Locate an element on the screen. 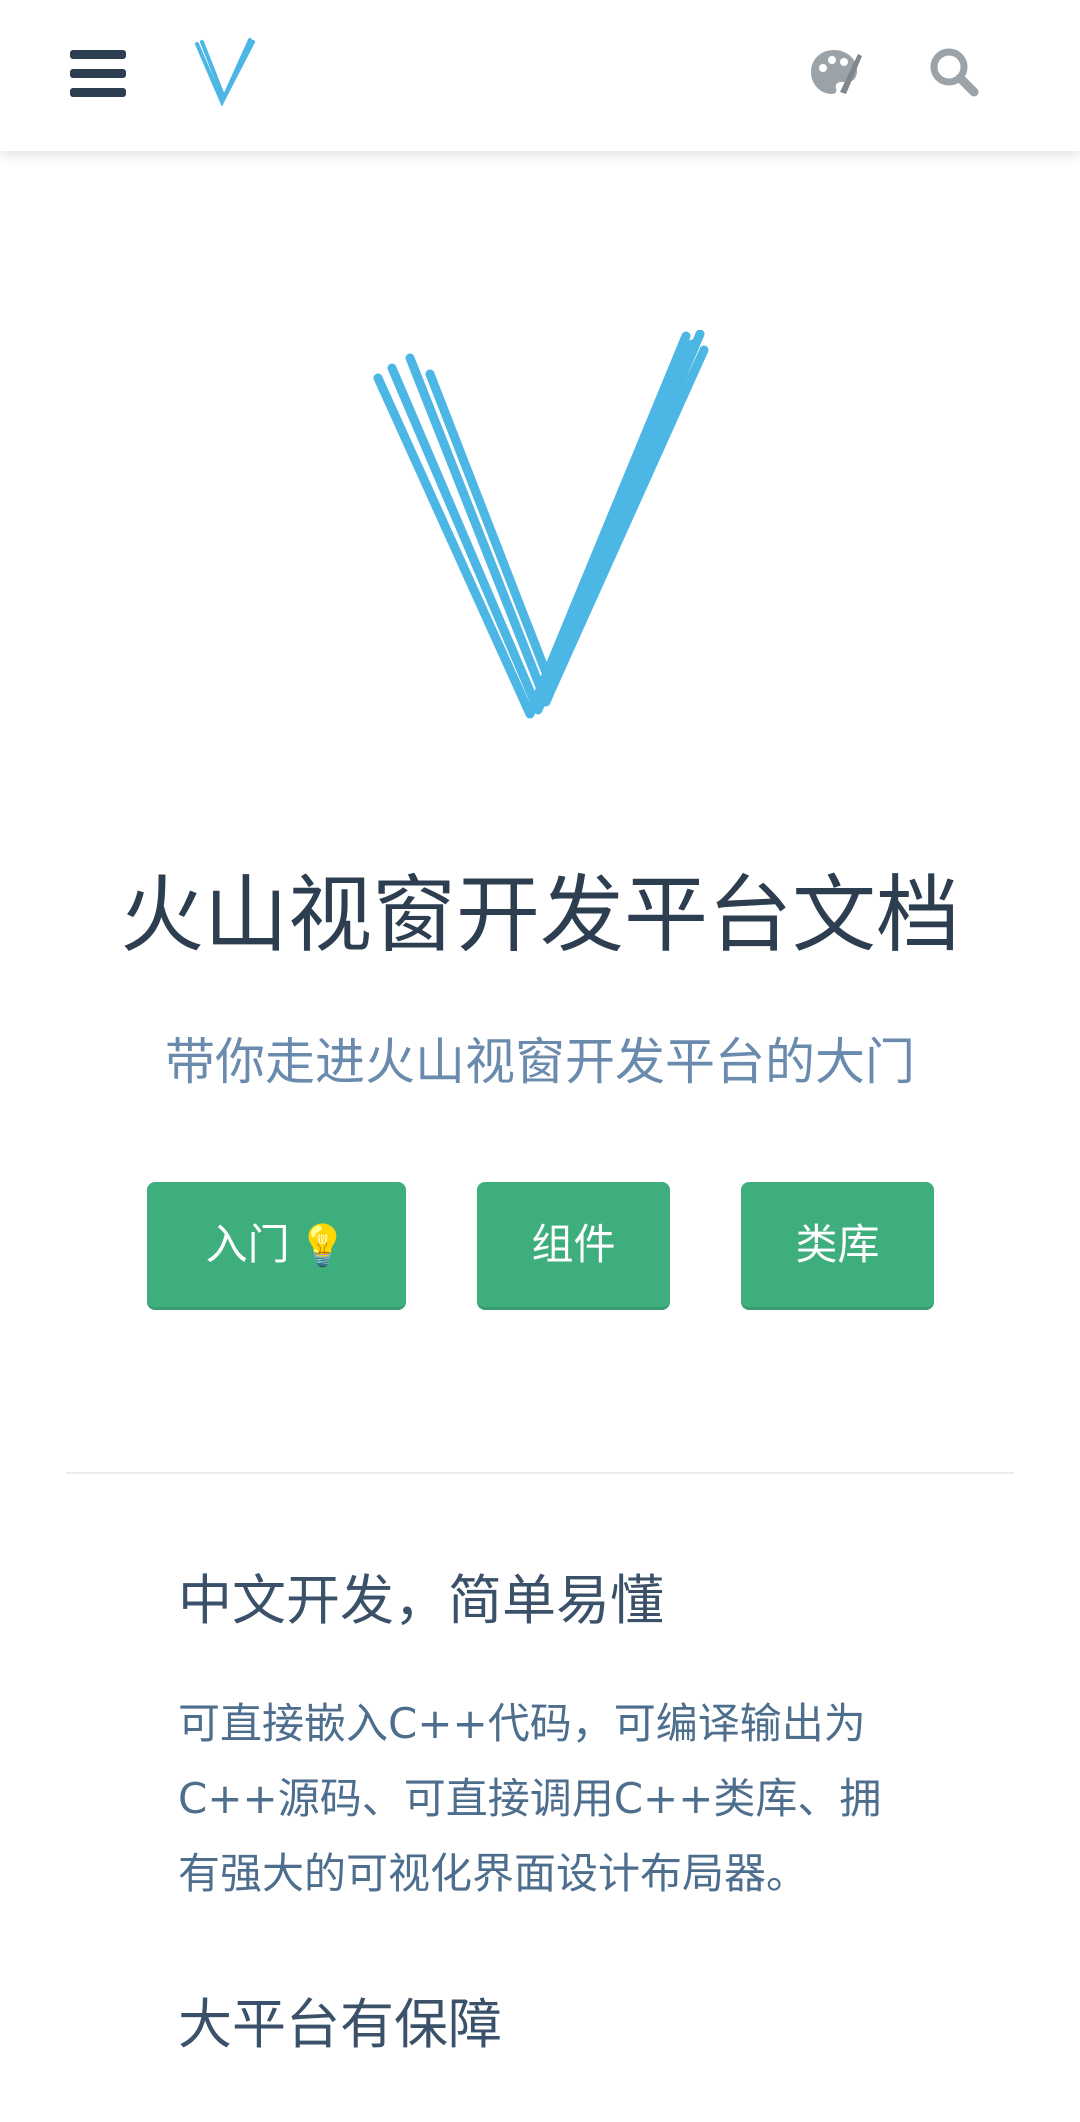 This screenshot has width=1080, height=2122. page-title: 火山视窗开发平台文档 is located at coordinates (539, 915).